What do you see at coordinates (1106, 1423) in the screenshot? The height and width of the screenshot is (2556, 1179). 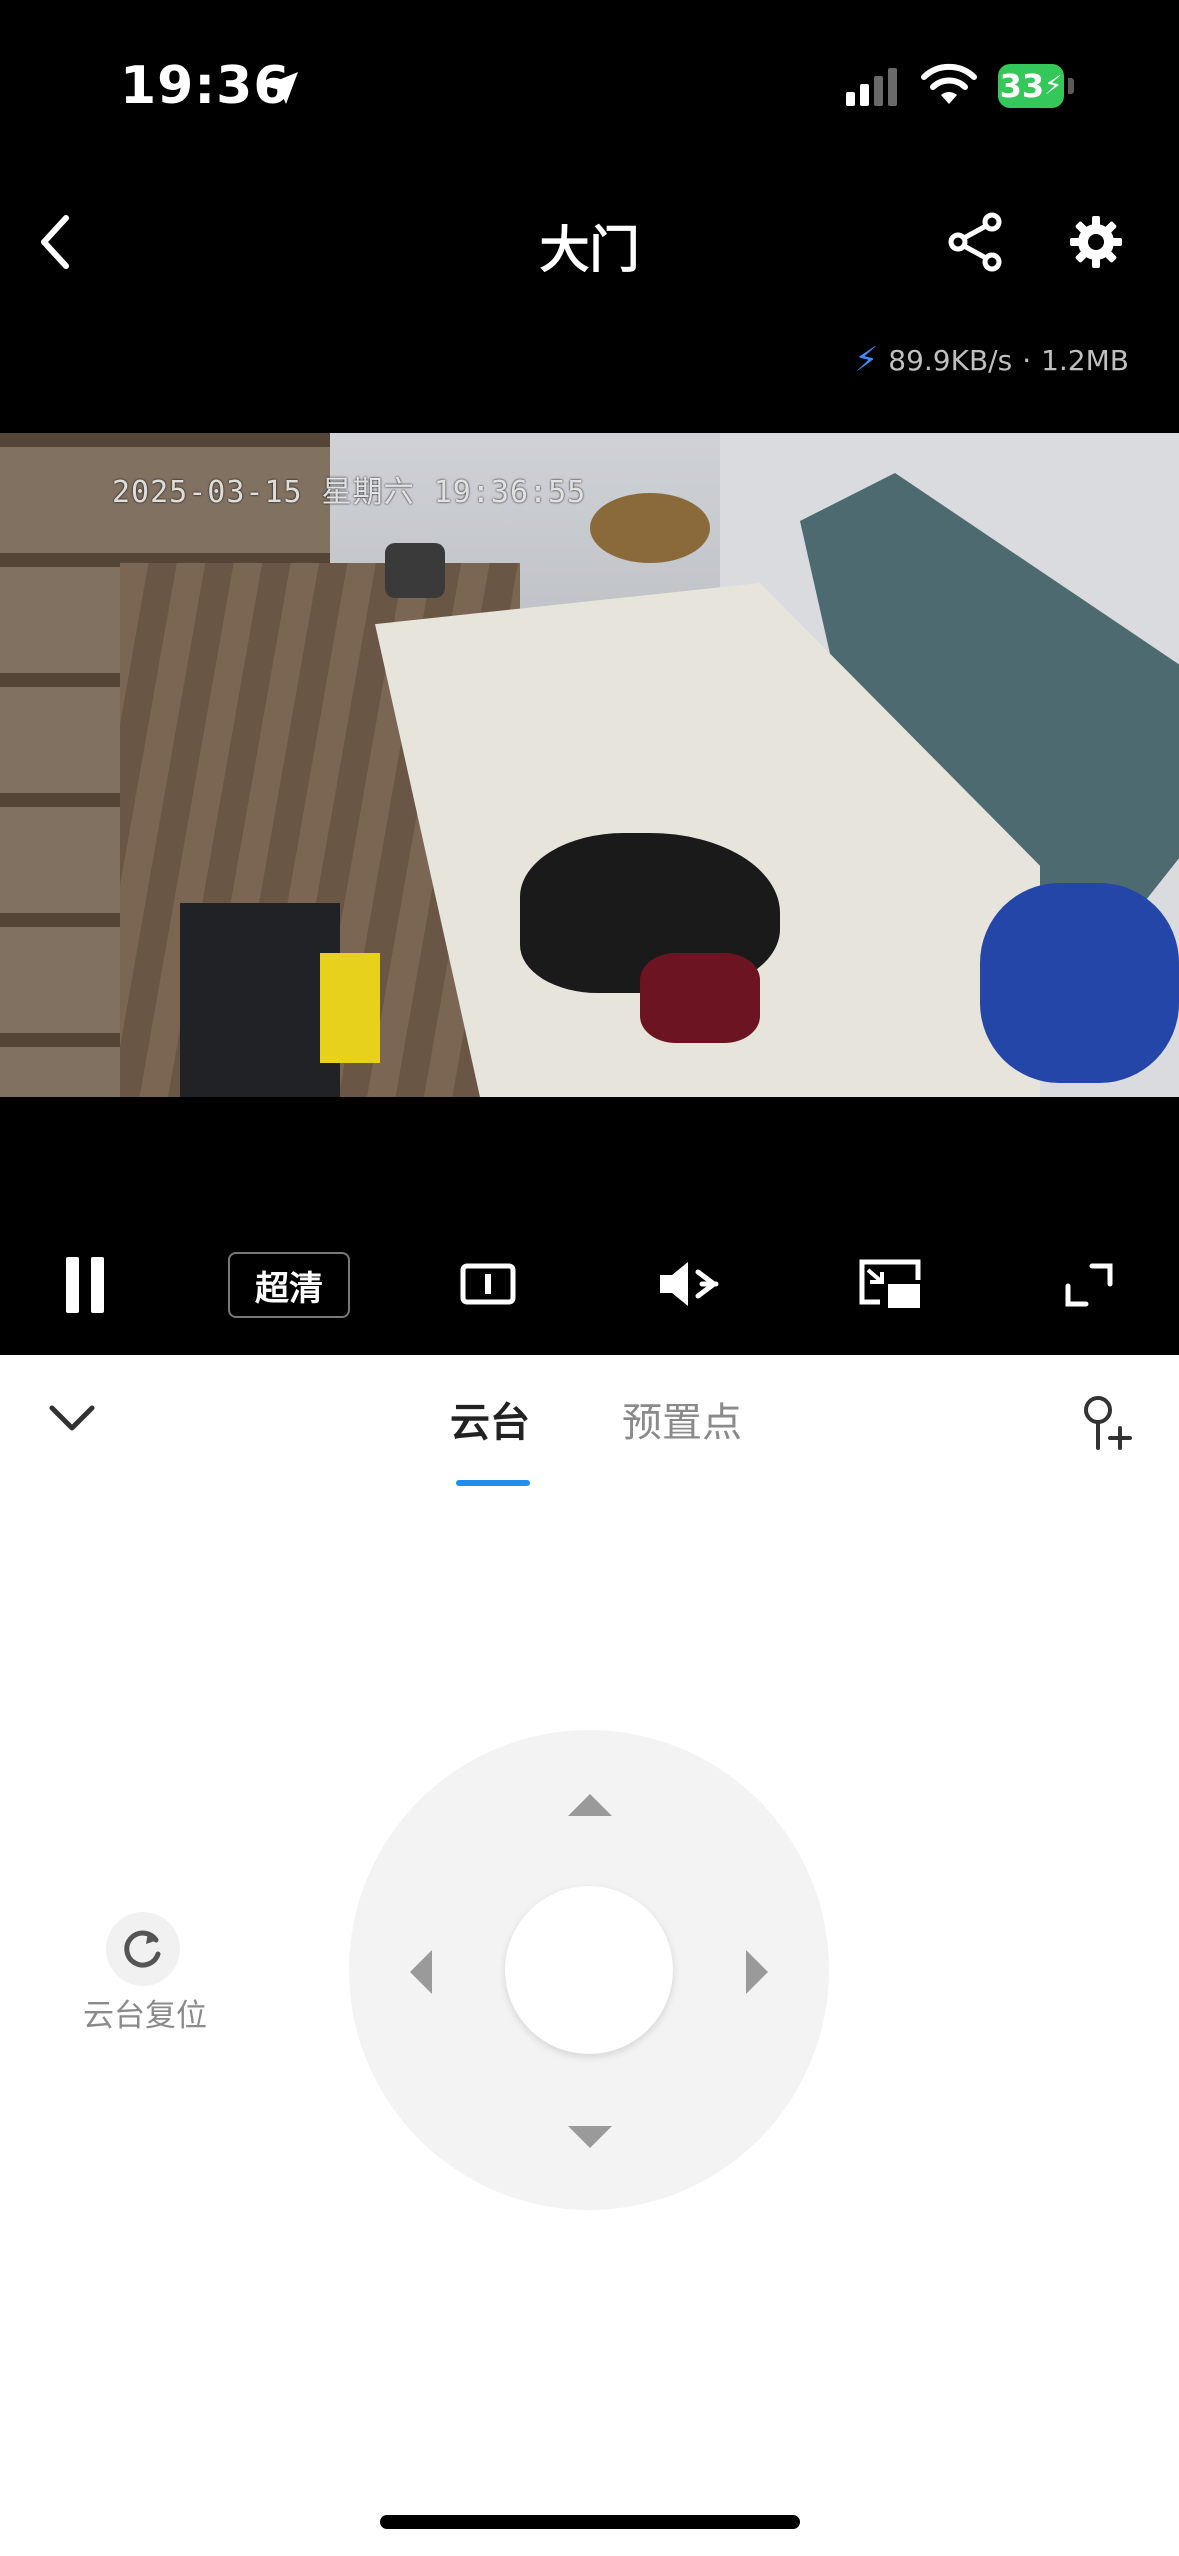 I see `add-location-icon` at bounding box center [1106, 1423].